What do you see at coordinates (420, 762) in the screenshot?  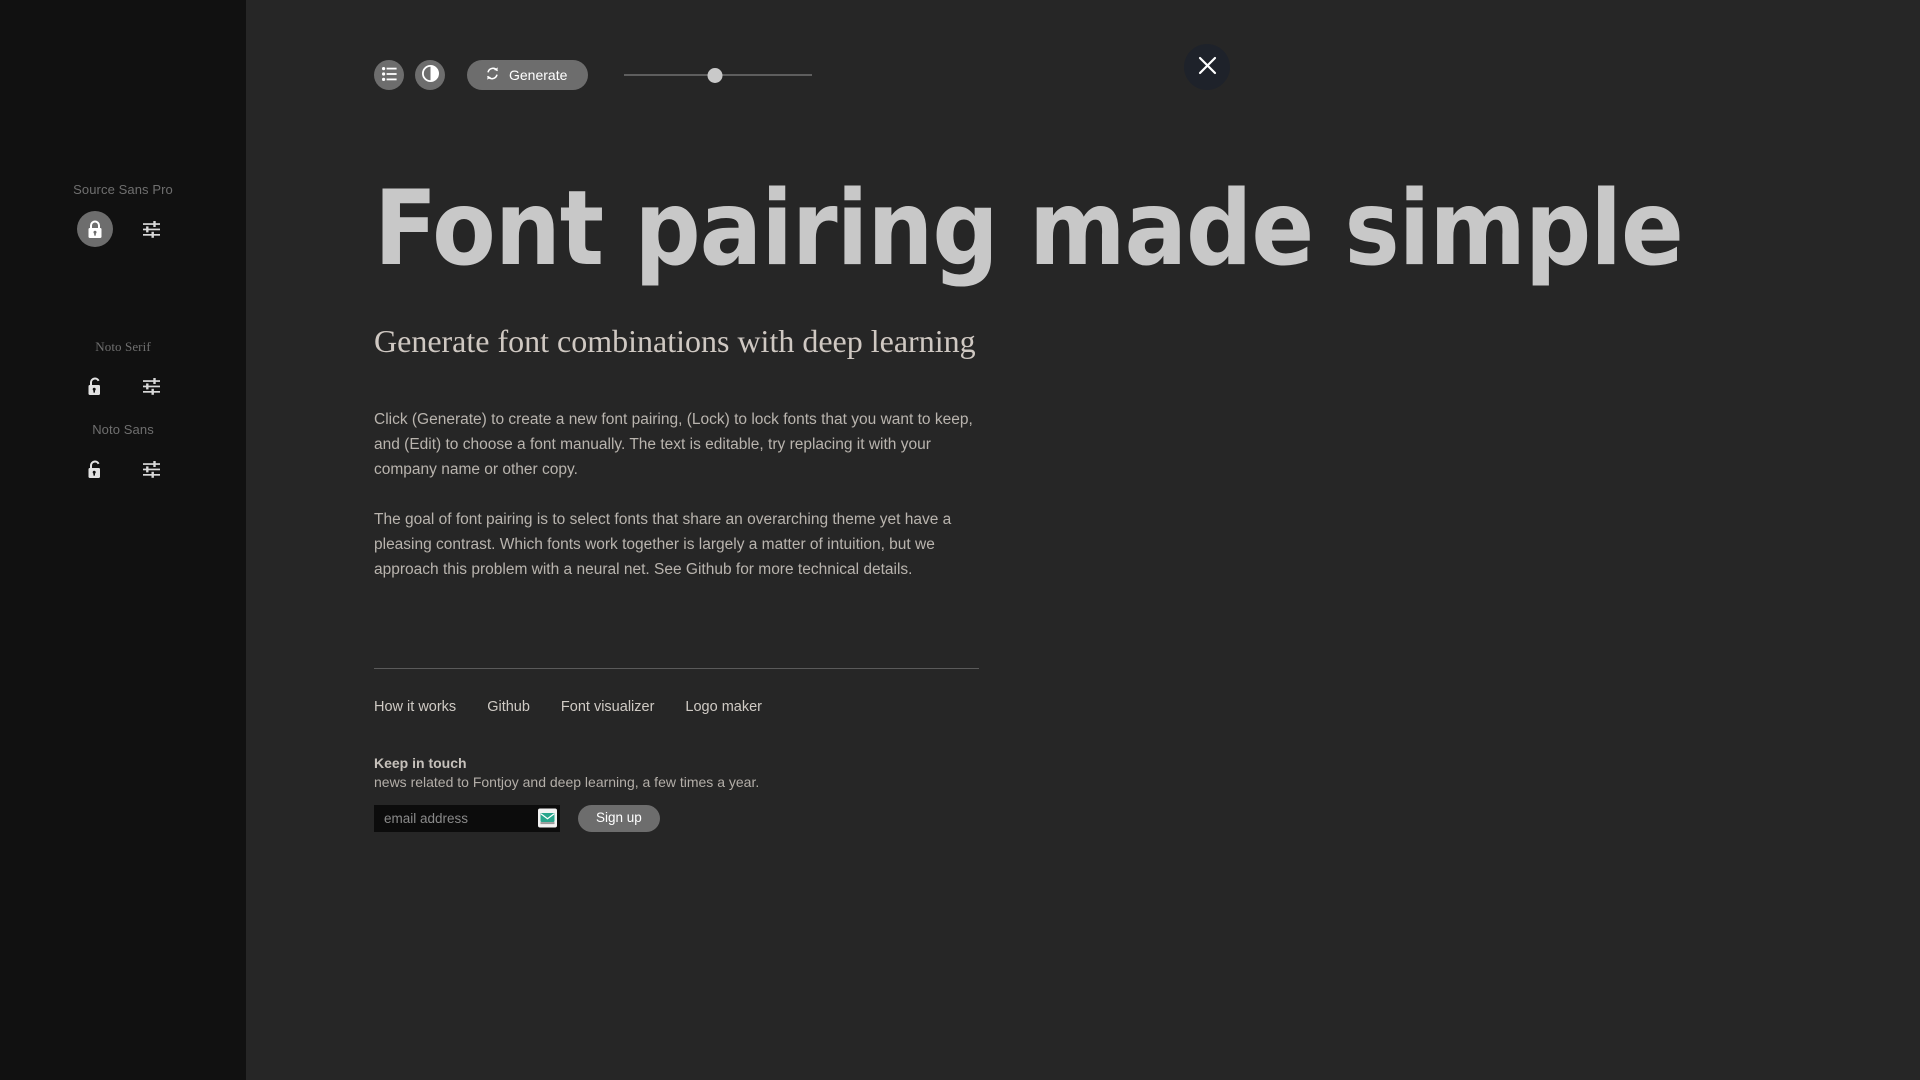 I see `newsletter-title: Keep in touch` at bounding box center [420, 762].